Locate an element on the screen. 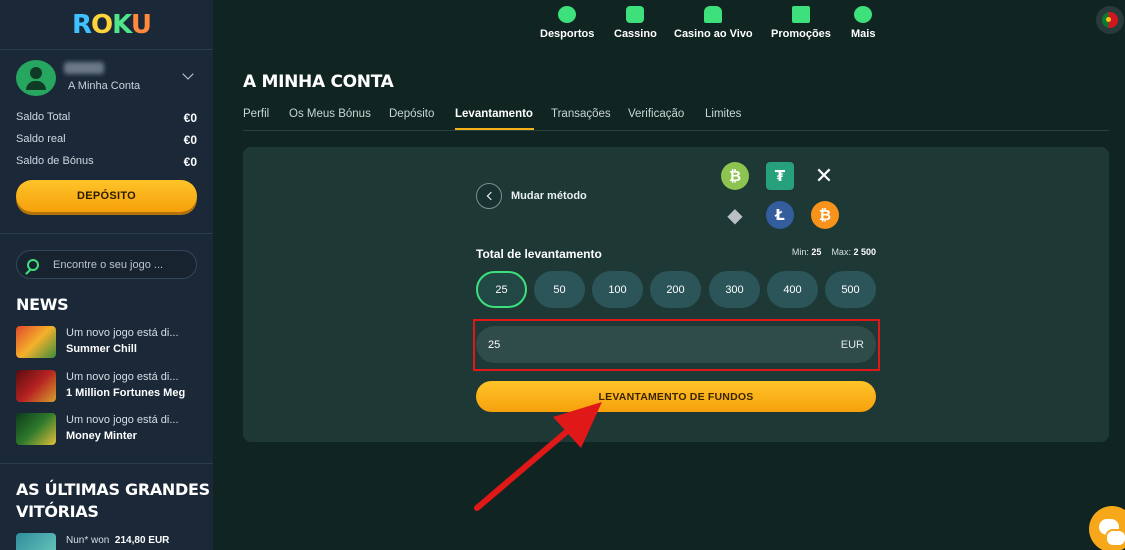 The image size is (1125, 550). active-tab-indicator is located at coordinates (494, 129).